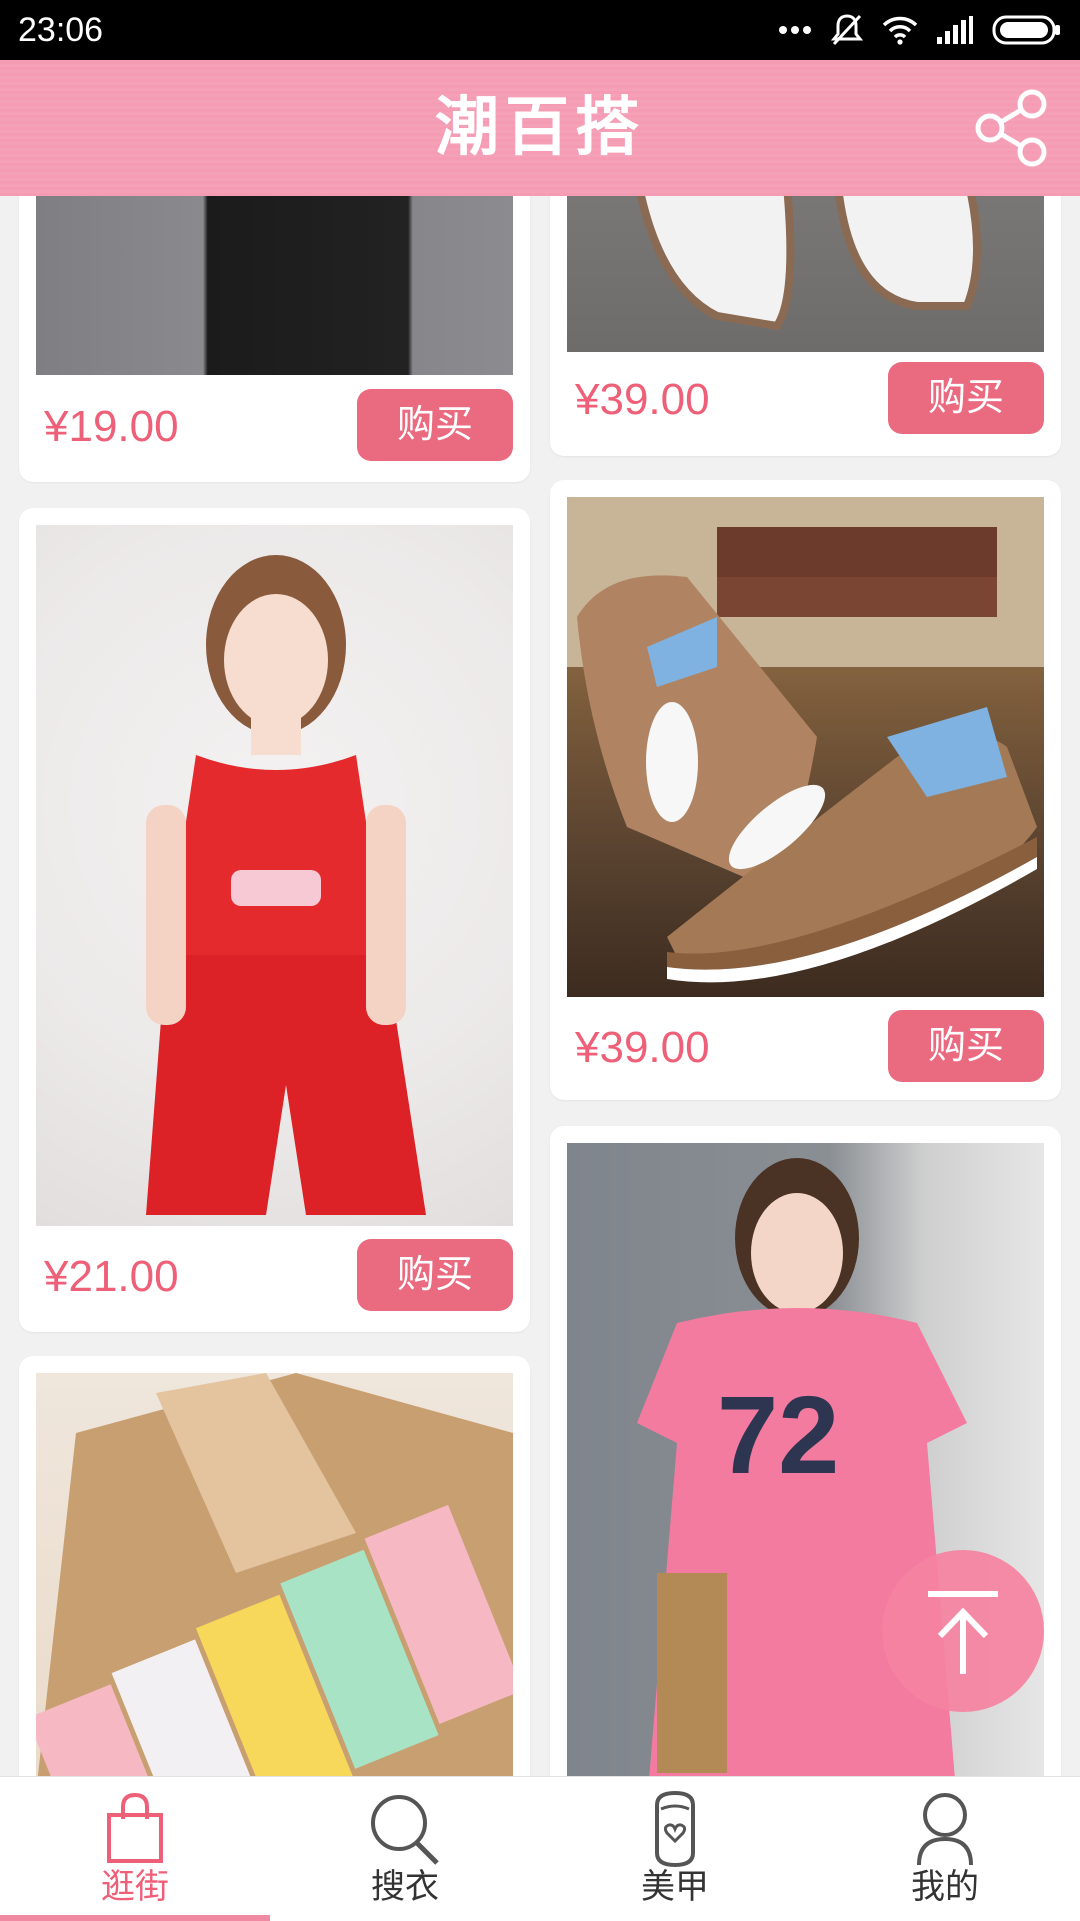  What do you see at coordinates (945, 1887) in the screenshot?
I see `nav-label: 我的` at bounding box center [945, 1887].